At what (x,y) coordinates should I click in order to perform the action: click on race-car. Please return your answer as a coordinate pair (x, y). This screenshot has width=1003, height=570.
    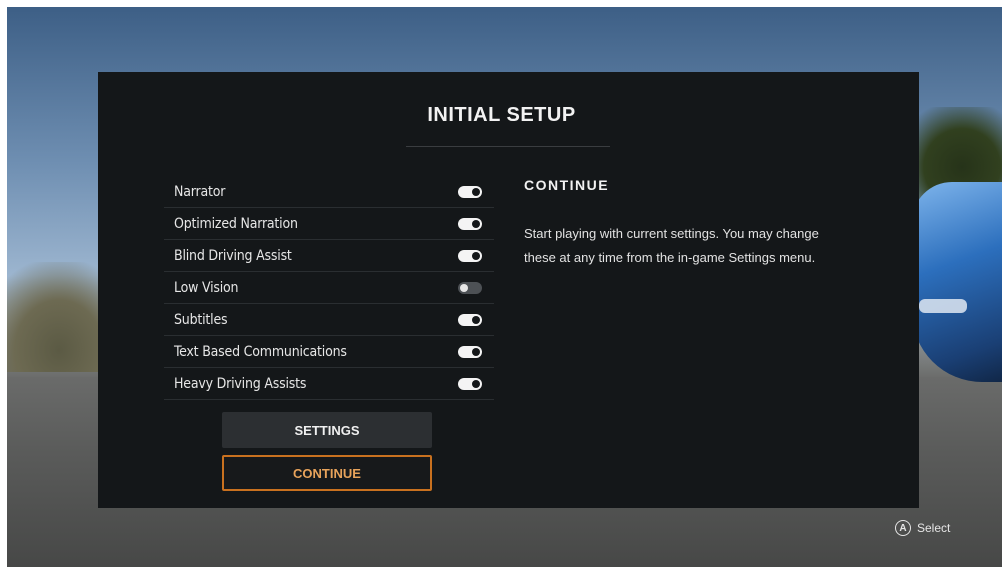
    Looking at the image, I should click on (957, 282).